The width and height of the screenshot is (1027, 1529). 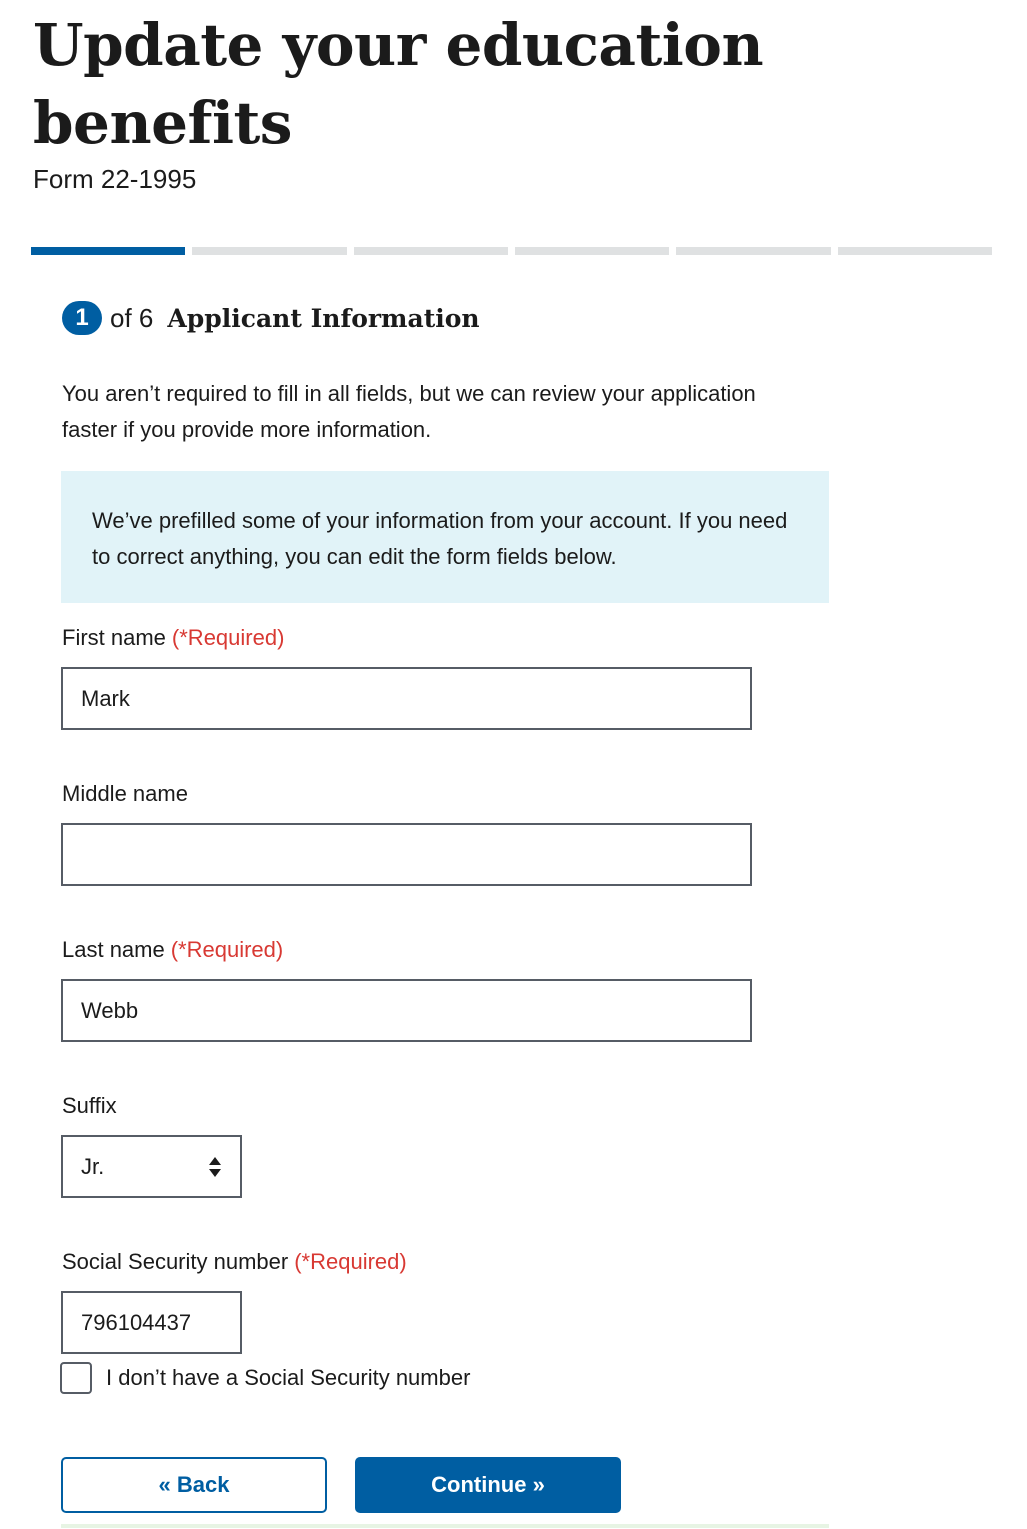 What do you see at coordinates (215, 1166) in the screenshot?
I see `sort-arrows-icon` at bounding box center [215, 1166].